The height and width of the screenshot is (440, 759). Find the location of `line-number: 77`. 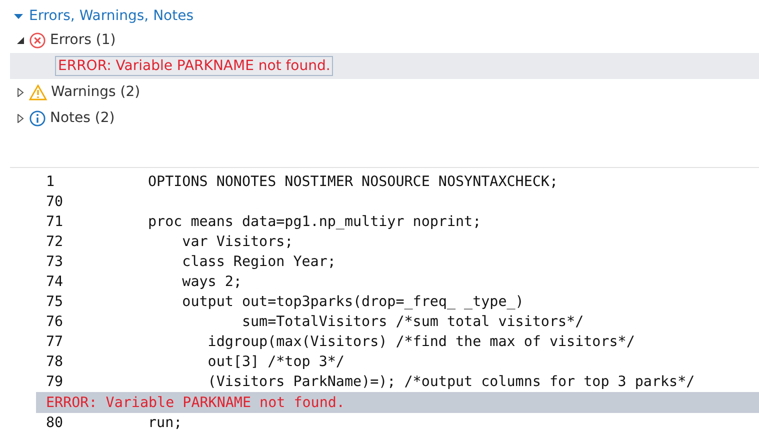

line-number: 77 is located at coordinates (54, 342).